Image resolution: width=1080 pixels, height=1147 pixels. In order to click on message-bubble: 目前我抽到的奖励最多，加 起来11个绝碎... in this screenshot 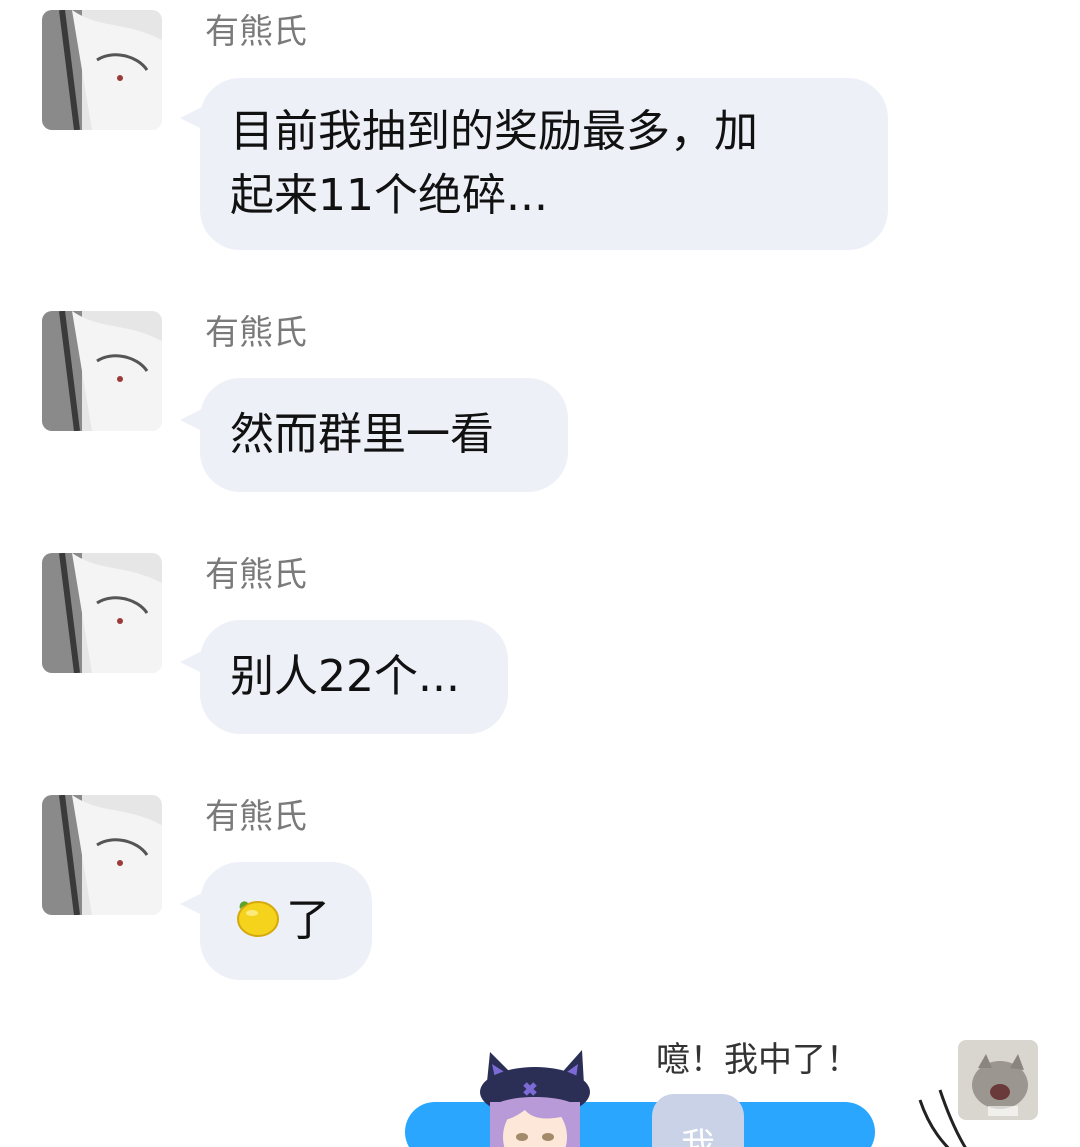, I will do `click(544, 164)`.